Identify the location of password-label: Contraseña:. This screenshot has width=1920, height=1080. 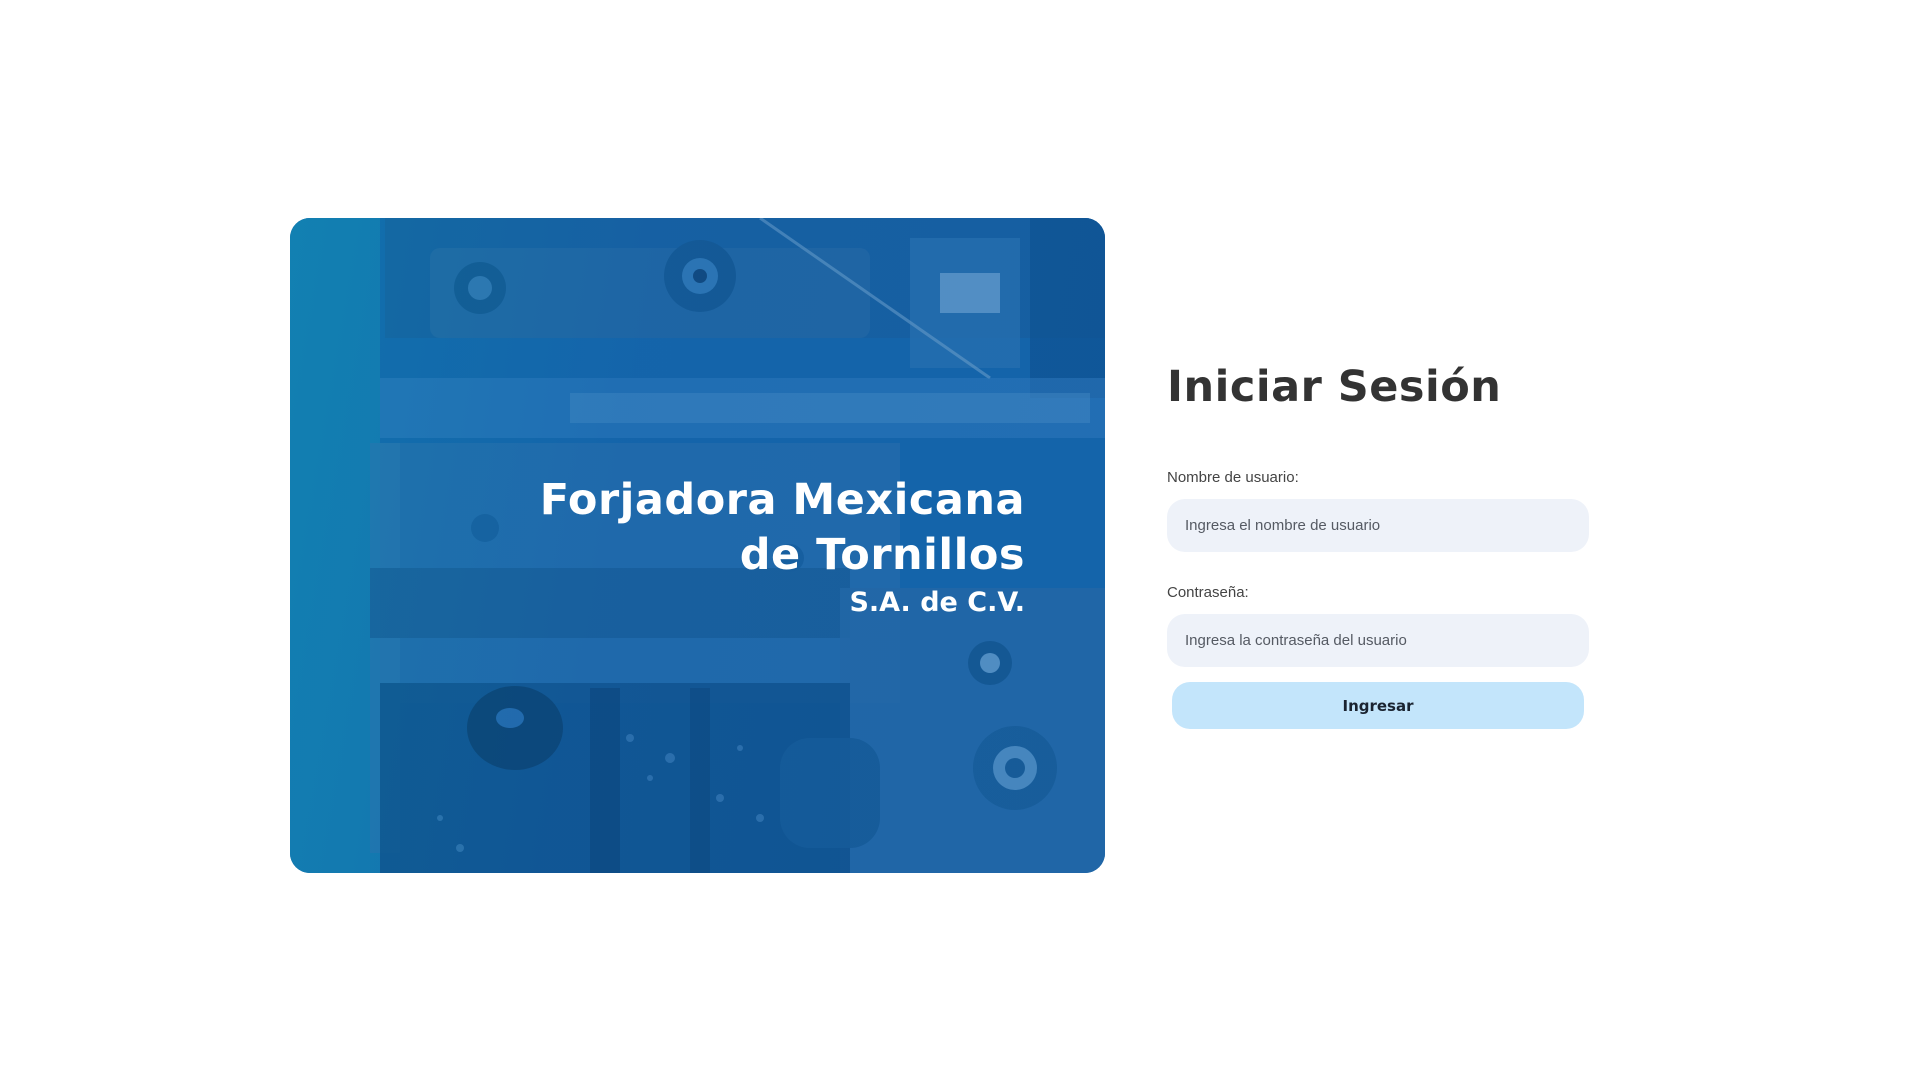
(1208, 592).